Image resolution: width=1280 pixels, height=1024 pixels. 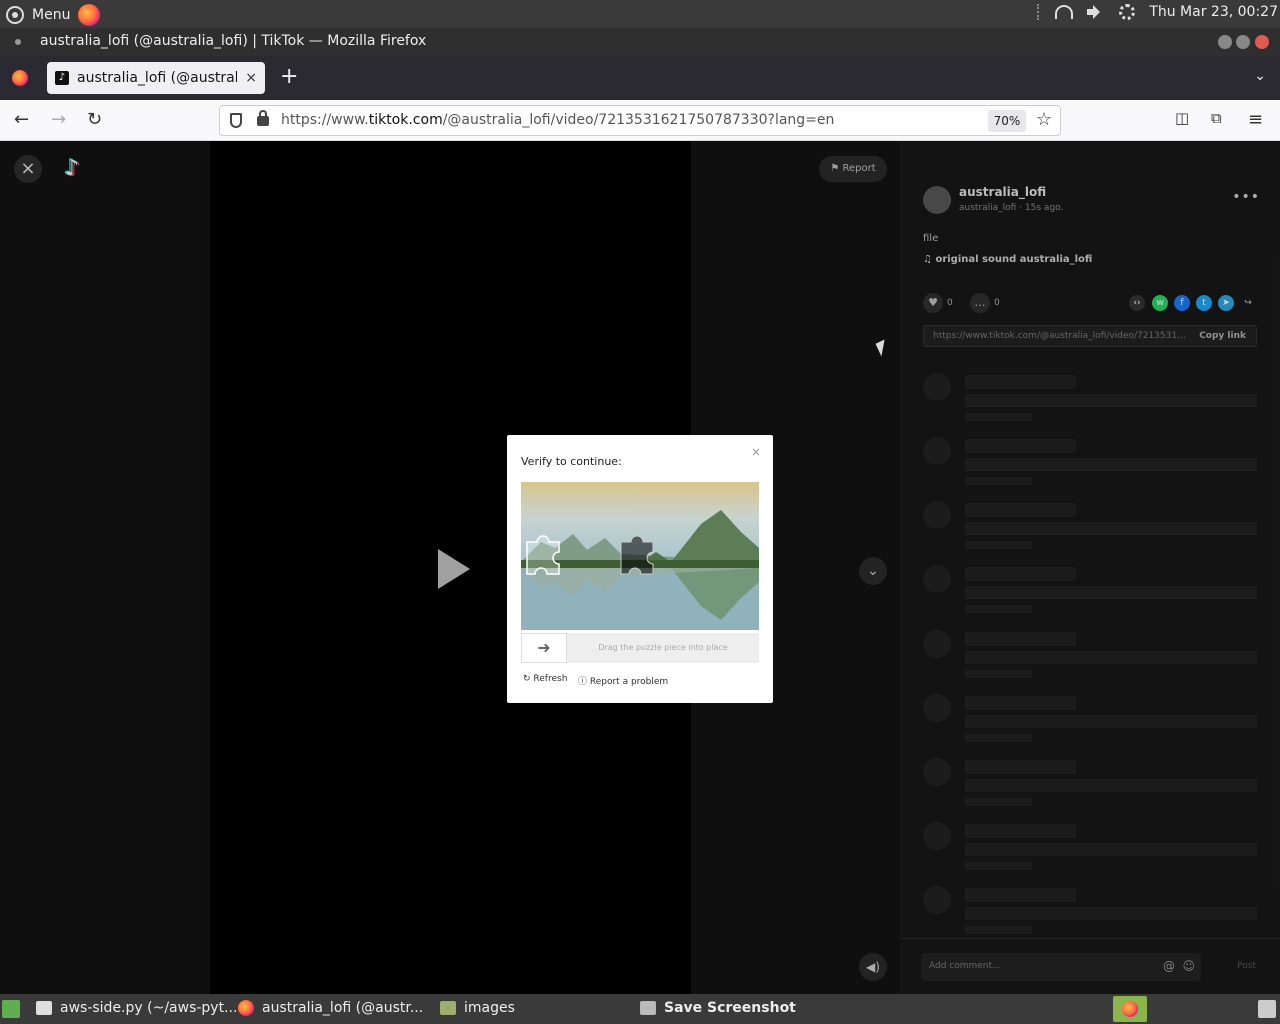 What do you see at coordinates (1044, 119) in the screenshot?
I see `bookmark-star-icon: ☆` at bounding box center [1044, 119].